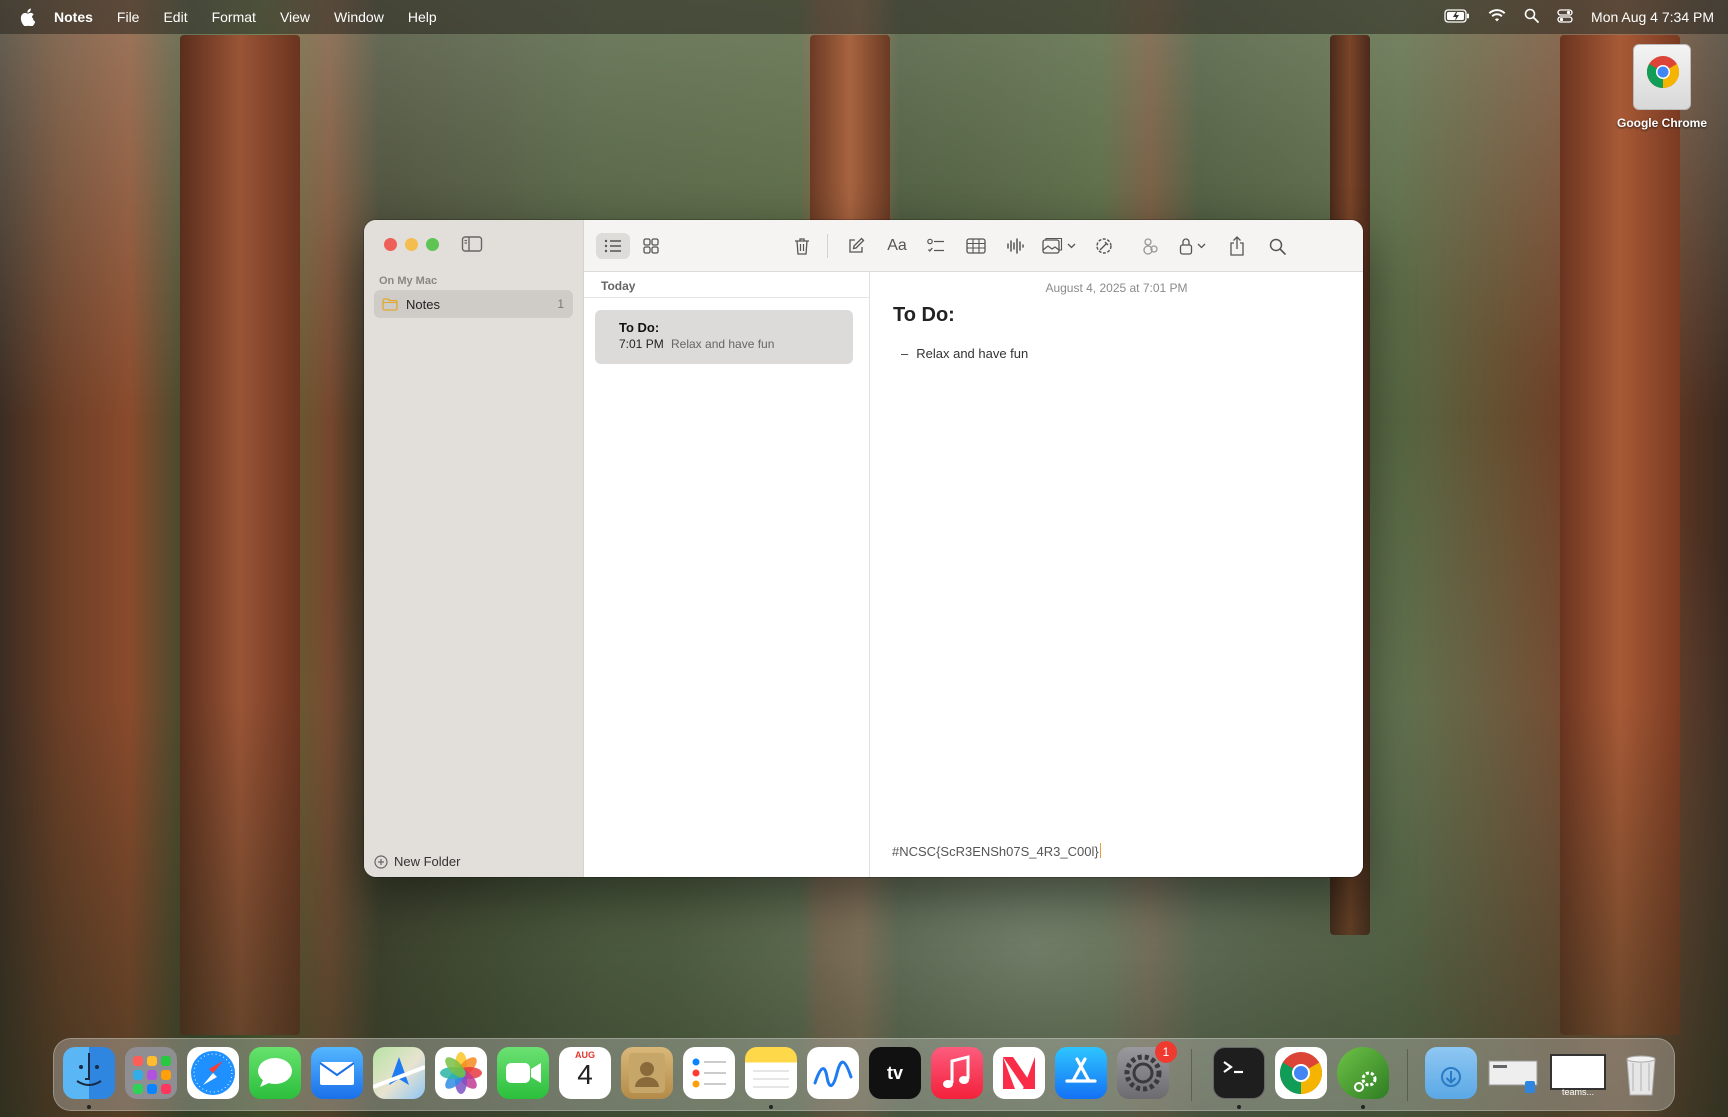  What do you see at coordinates (295, 17) in the screenshot?
I see `menu-view: View` at bounding box center [295, 17].